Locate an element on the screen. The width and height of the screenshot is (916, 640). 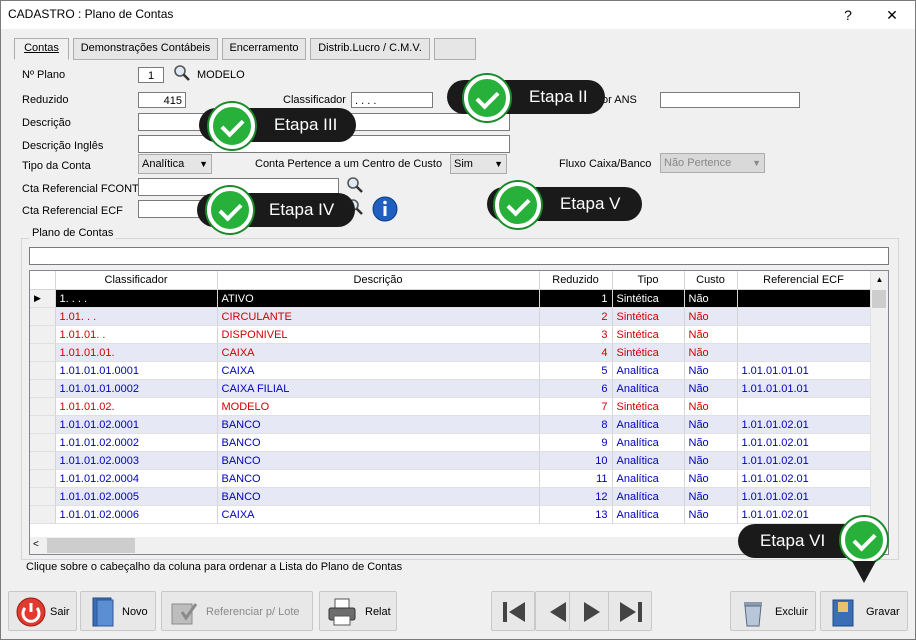
cell-reduzido: 13 is located at coordinates (576, 514).